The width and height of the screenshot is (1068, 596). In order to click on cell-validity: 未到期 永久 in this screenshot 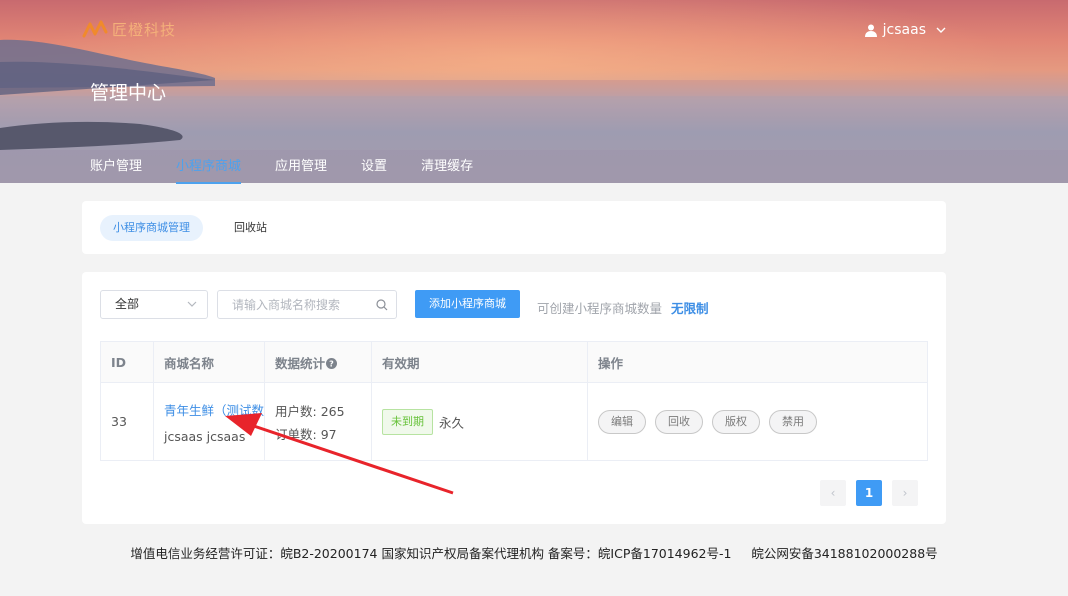, I will do `click(480, 421)`.